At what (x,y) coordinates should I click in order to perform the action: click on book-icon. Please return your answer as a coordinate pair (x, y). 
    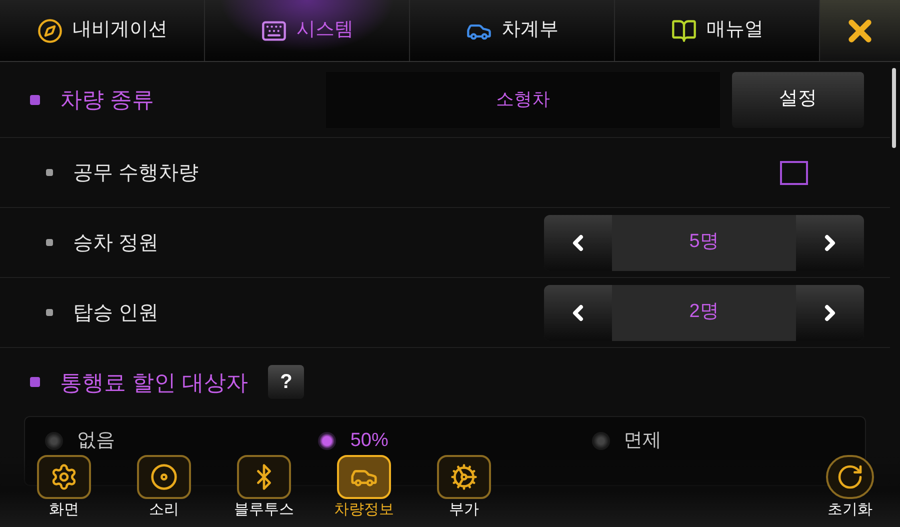
    Looking at the image, I should click on (683, 31).